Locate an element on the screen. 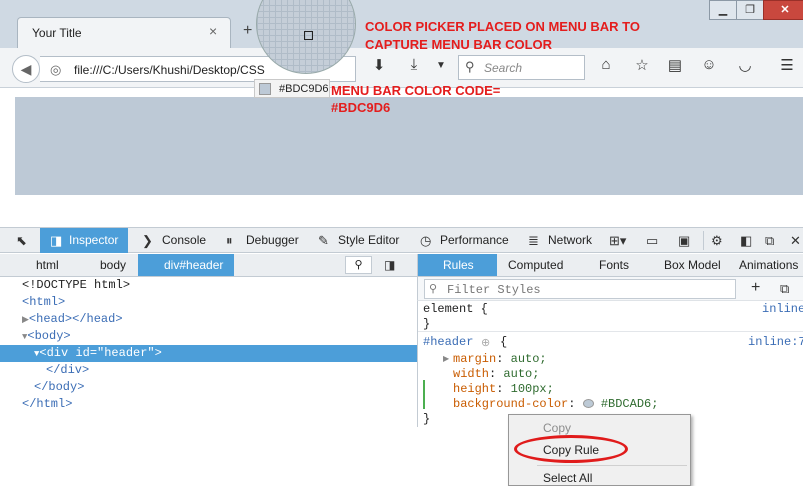  responsive-mode-icon: ▣ is located at coordinates (684, 241).